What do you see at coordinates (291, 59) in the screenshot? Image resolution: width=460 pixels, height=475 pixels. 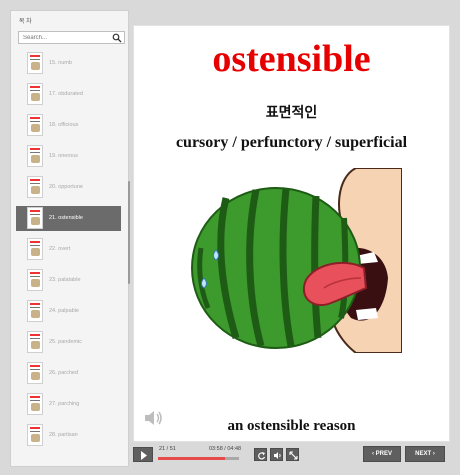 I see `vocab-word: ostensible` at bounding box center [291, 59].